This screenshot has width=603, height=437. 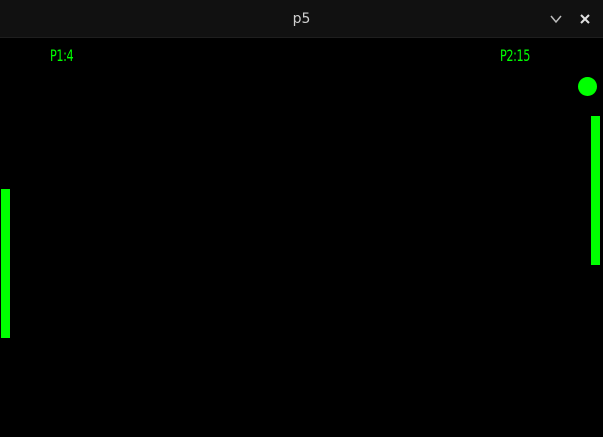 I want to click on left-paddle, so click(x=5, y=263).